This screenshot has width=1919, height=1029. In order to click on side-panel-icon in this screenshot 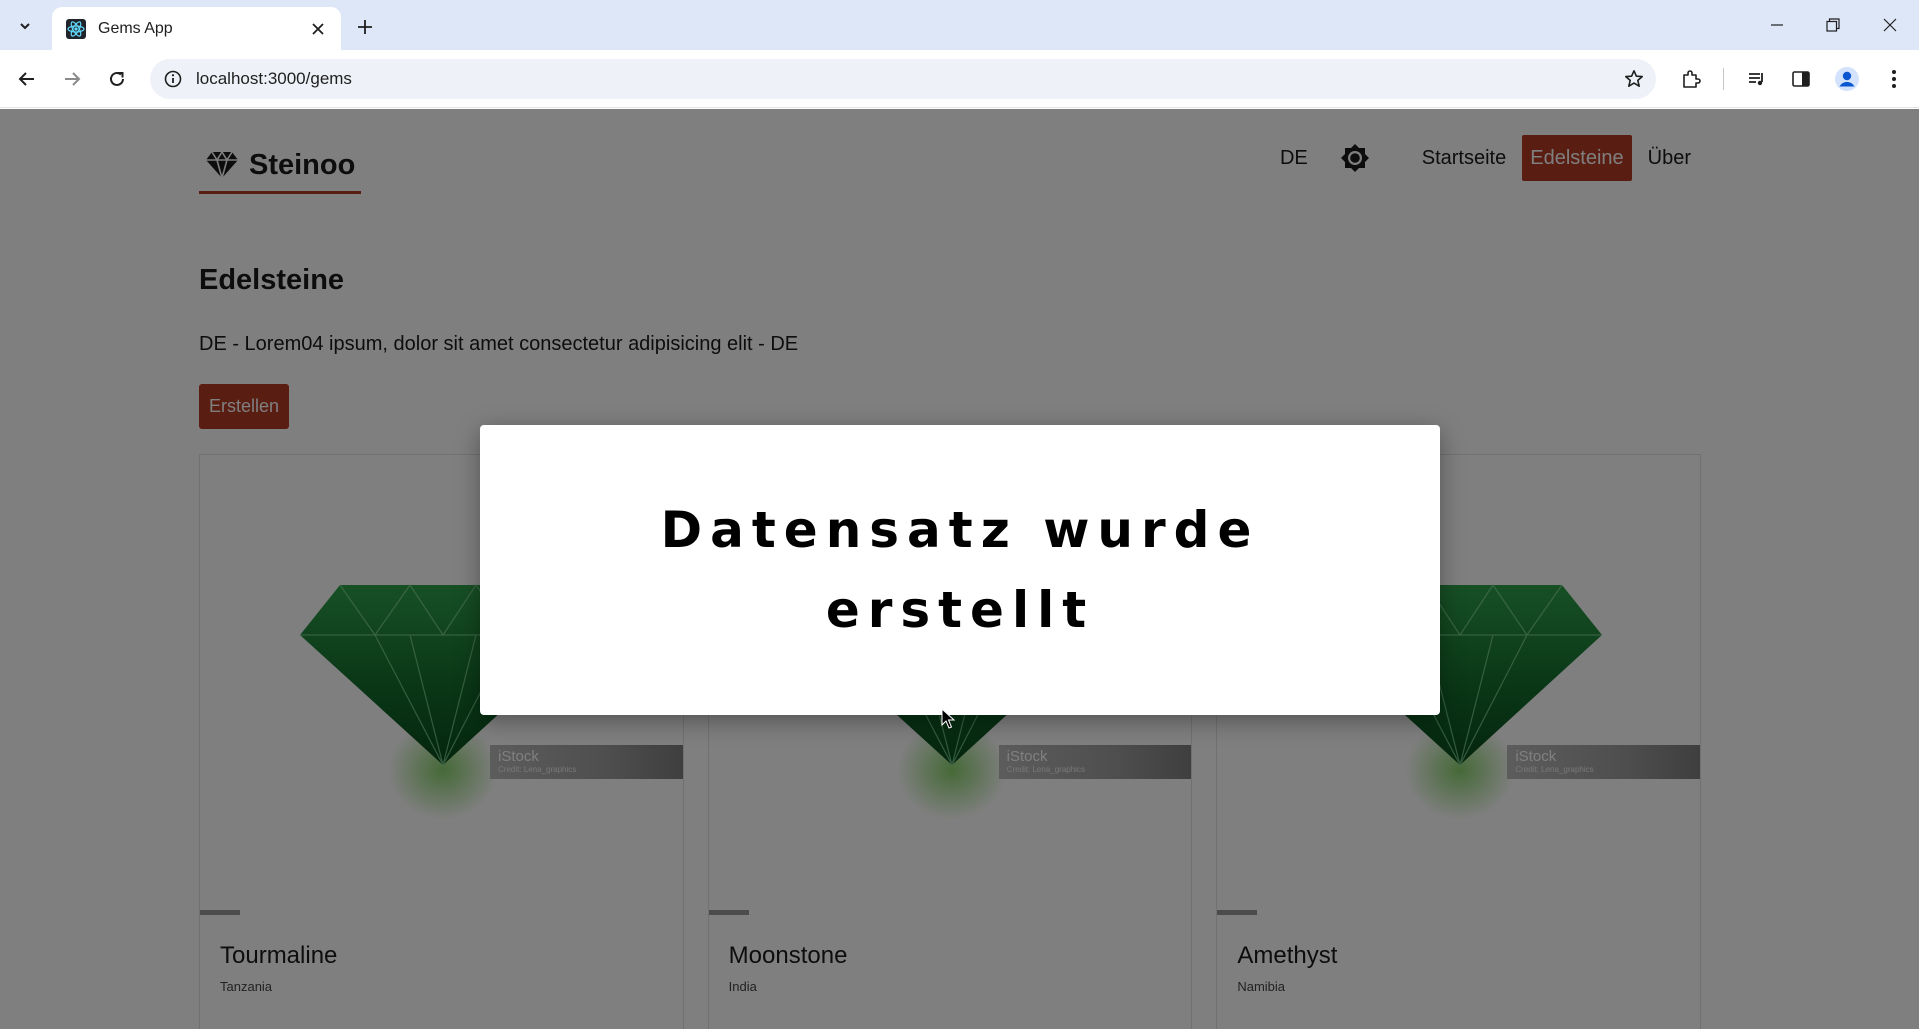, I will do `click(1801, 79)`.